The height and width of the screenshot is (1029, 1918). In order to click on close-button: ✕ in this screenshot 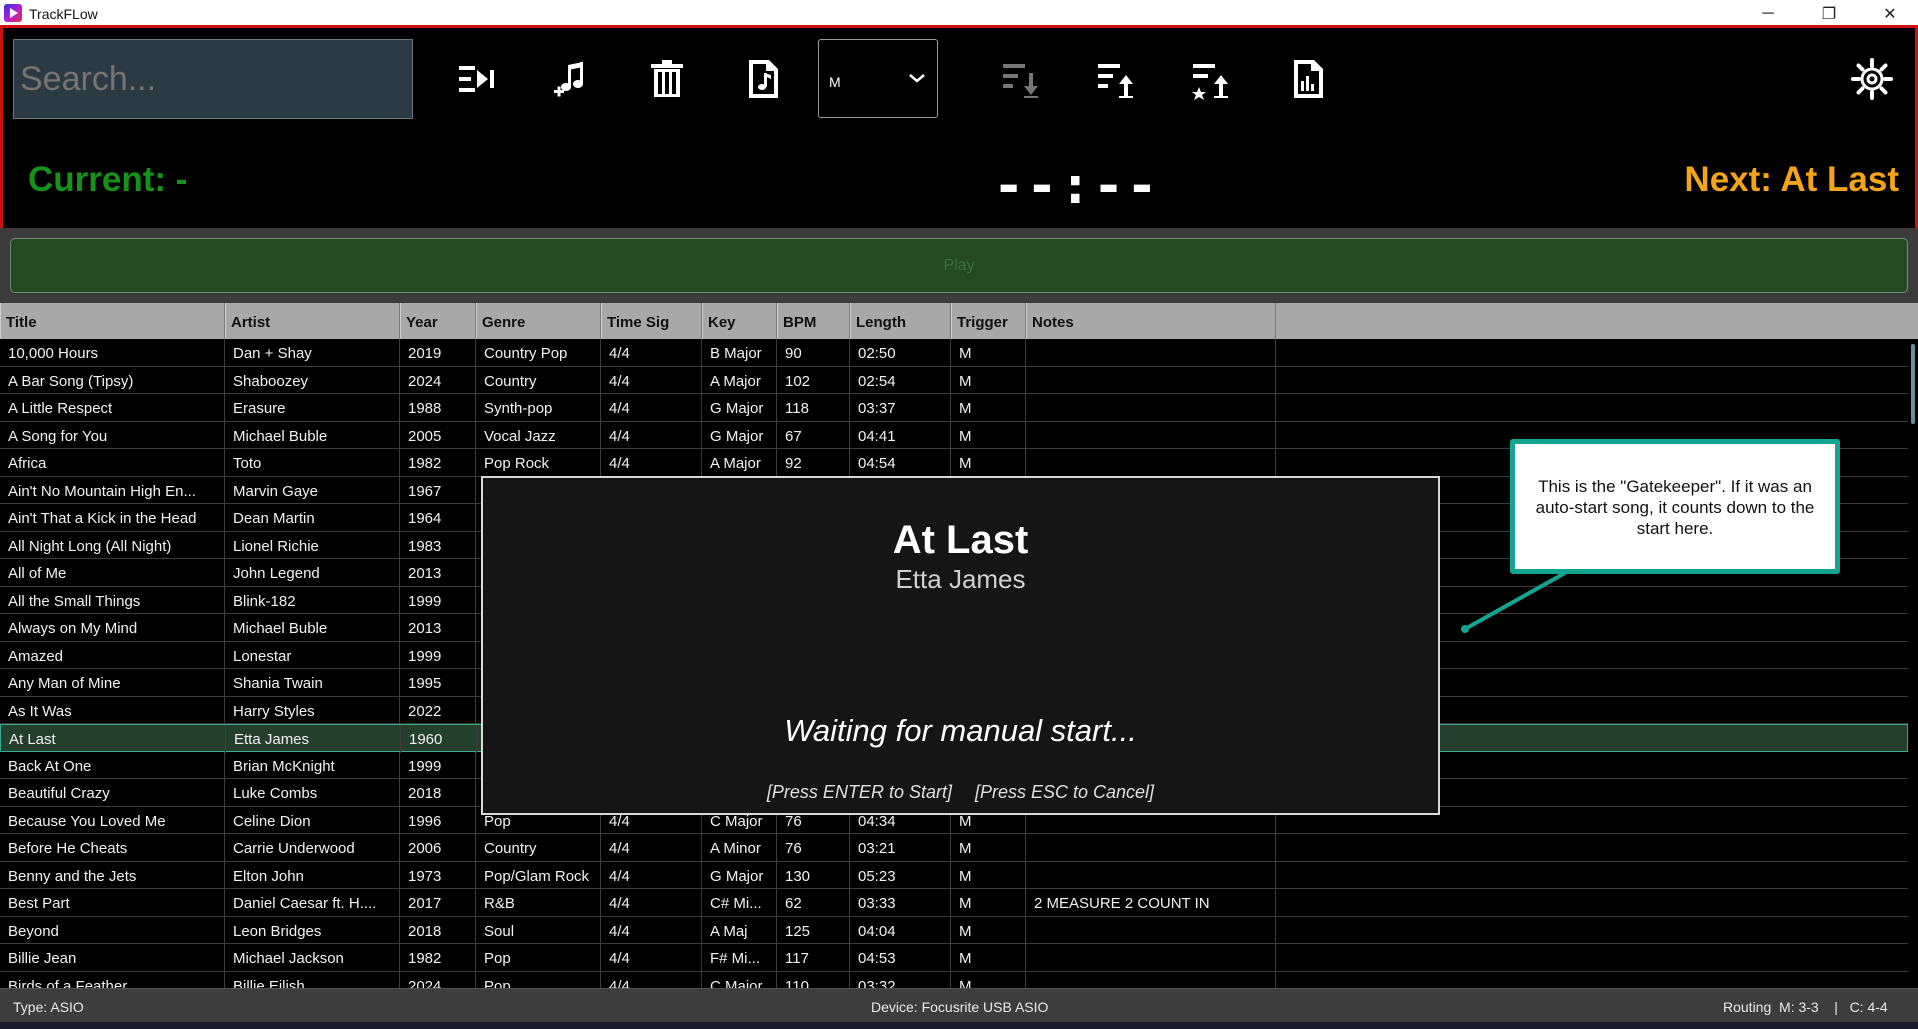, I will do `click(1890, 14)`.